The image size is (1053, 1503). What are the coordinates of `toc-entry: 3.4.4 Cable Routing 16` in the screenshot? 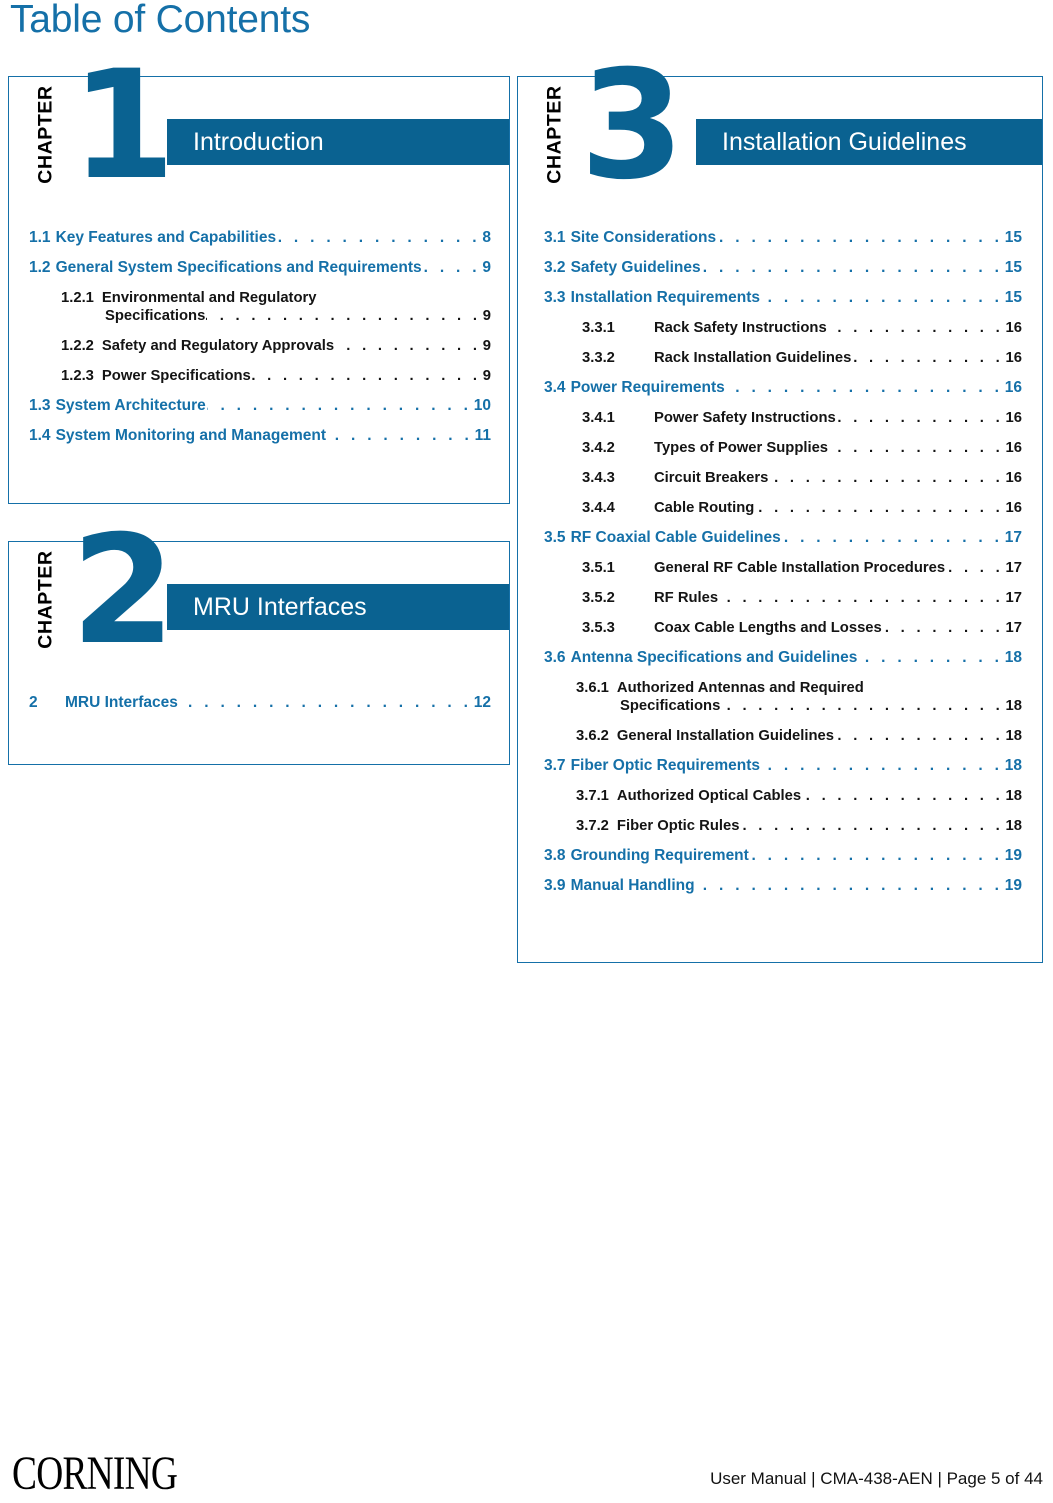 It's located at (783, 508).